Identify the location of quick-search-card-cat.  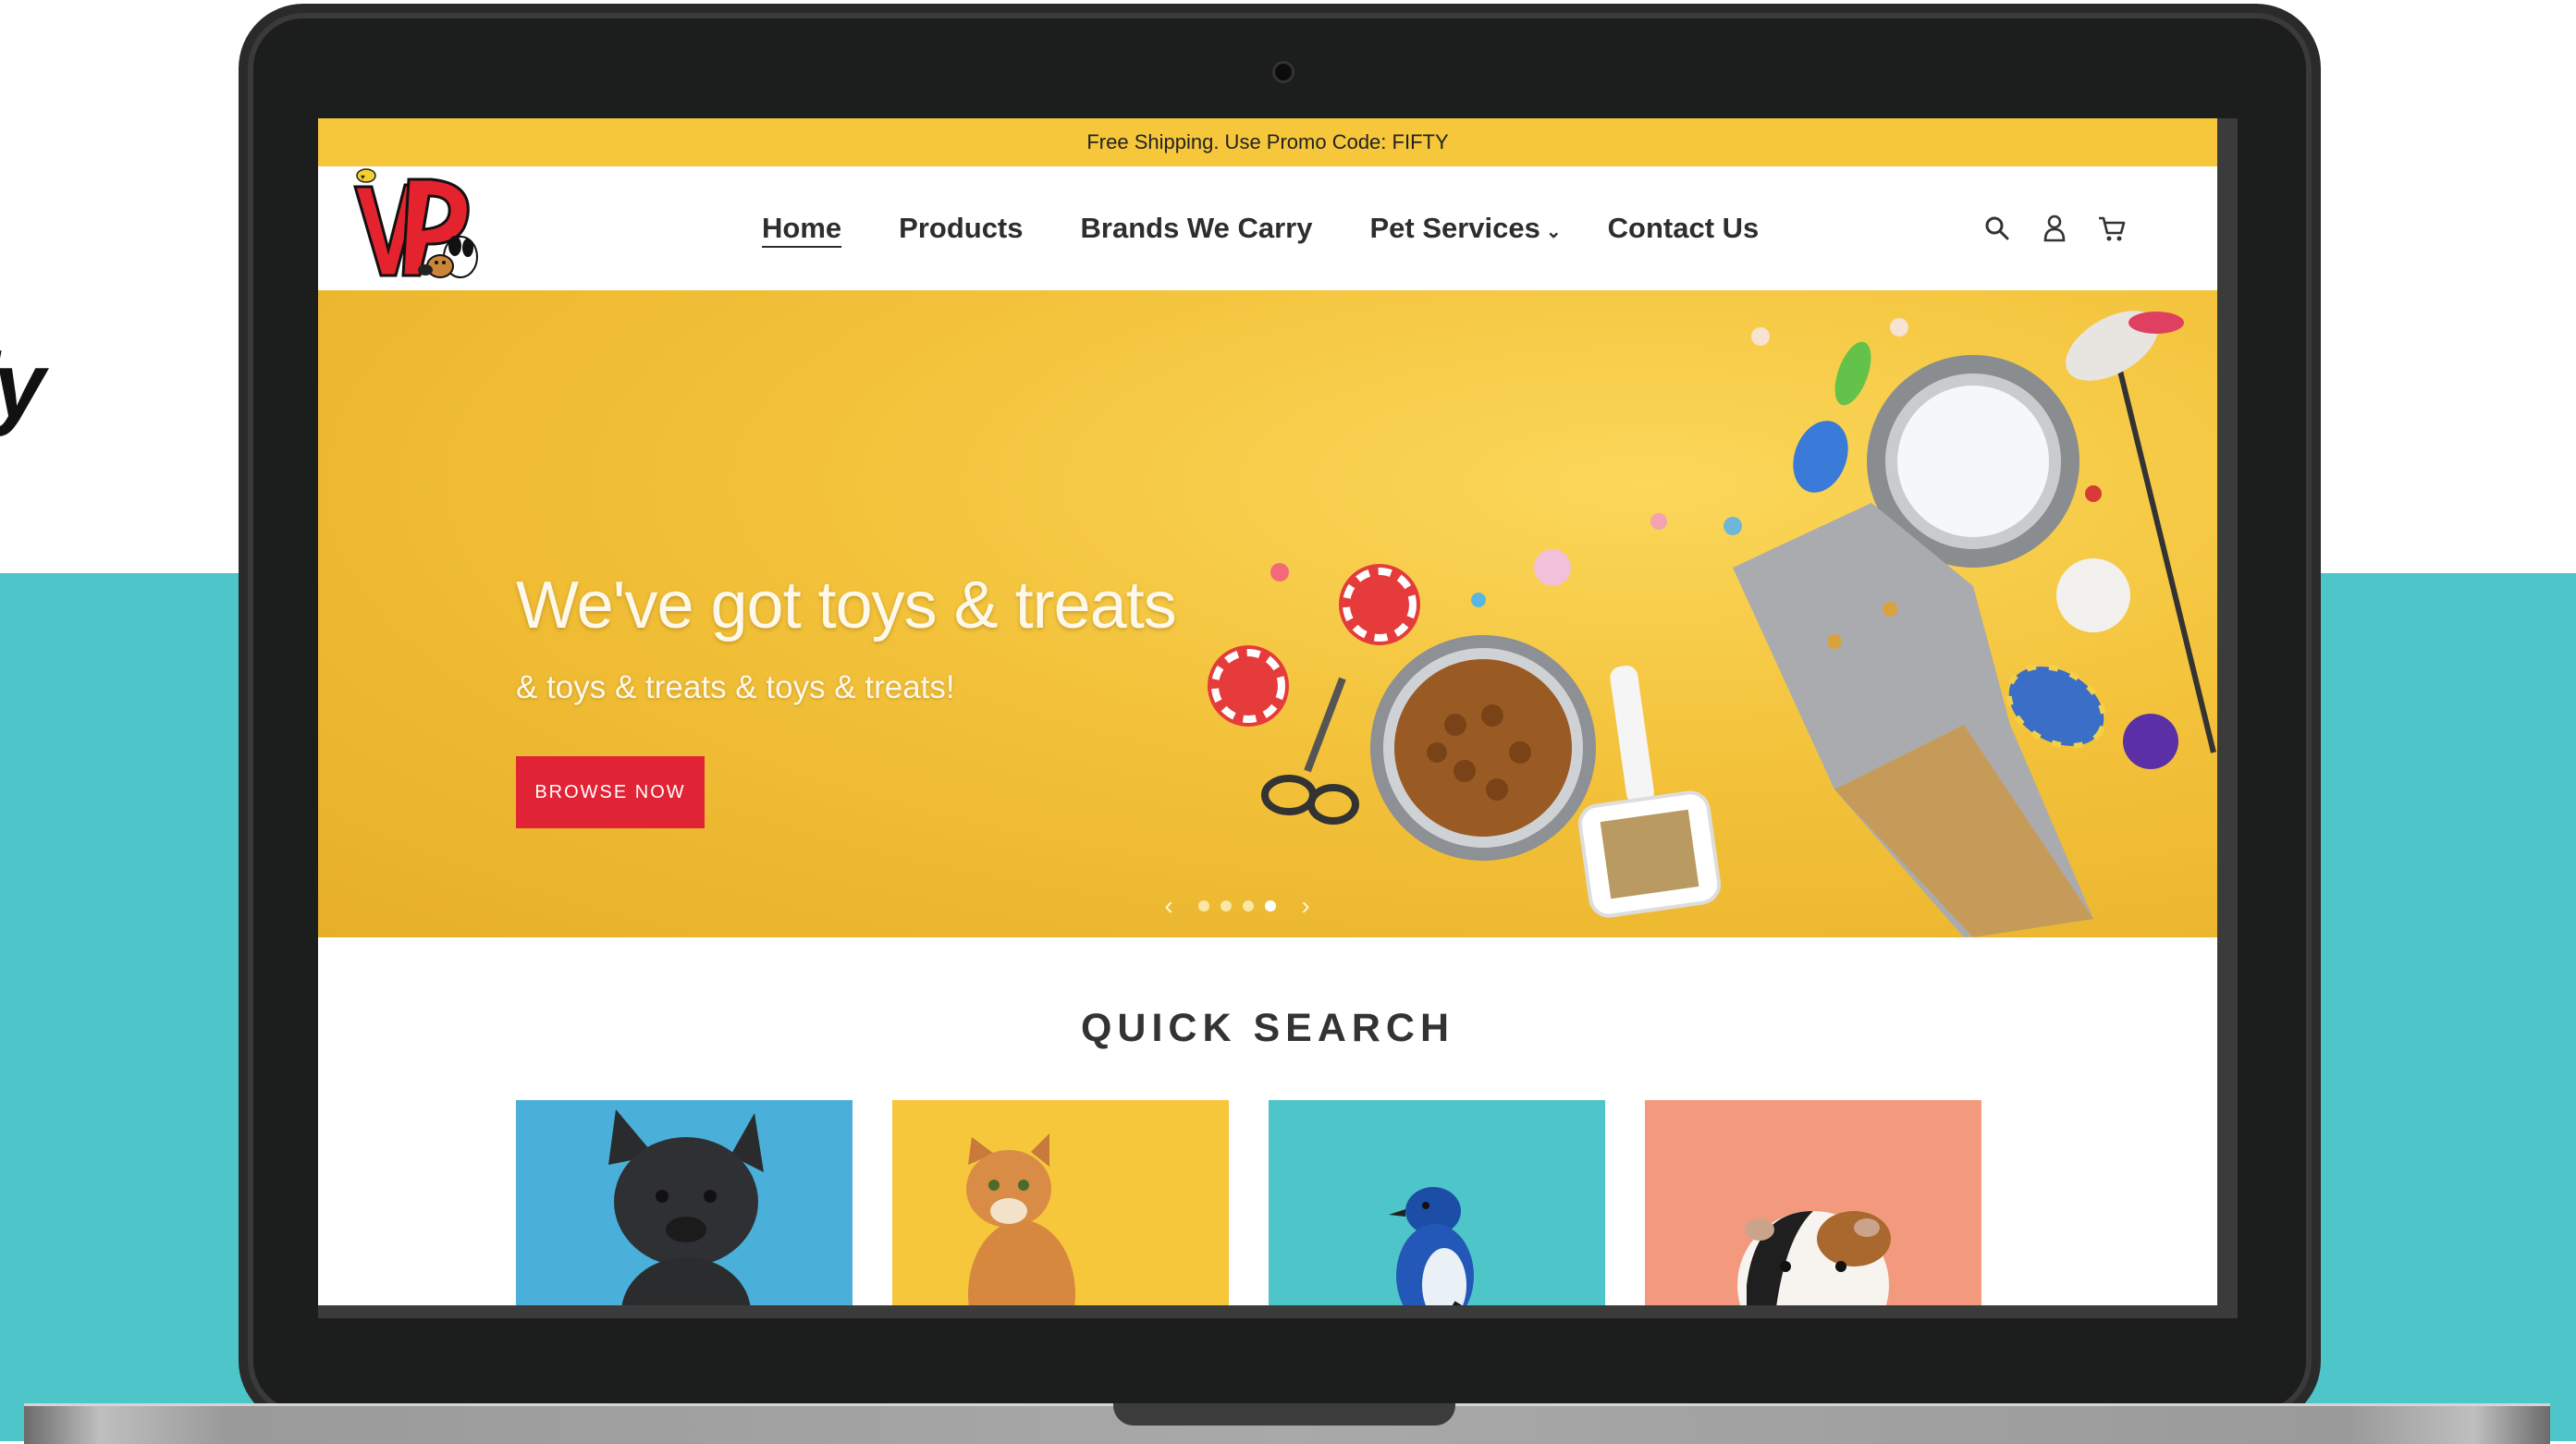
(1060, 1202).